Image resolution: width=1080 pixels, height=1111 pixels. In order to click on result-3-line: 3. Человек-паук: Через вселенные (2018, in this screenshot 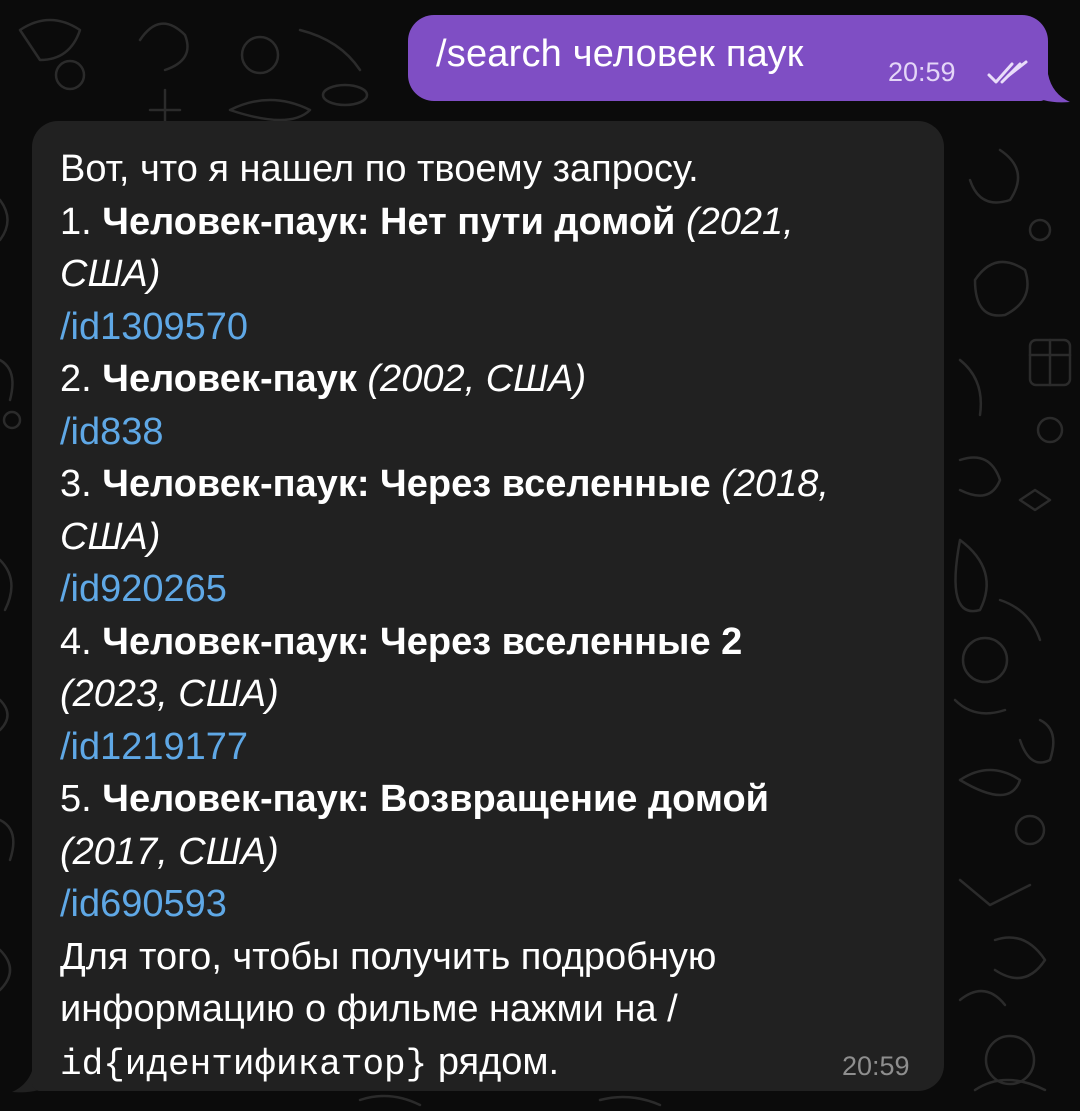, I will do `click(490, 484)`.